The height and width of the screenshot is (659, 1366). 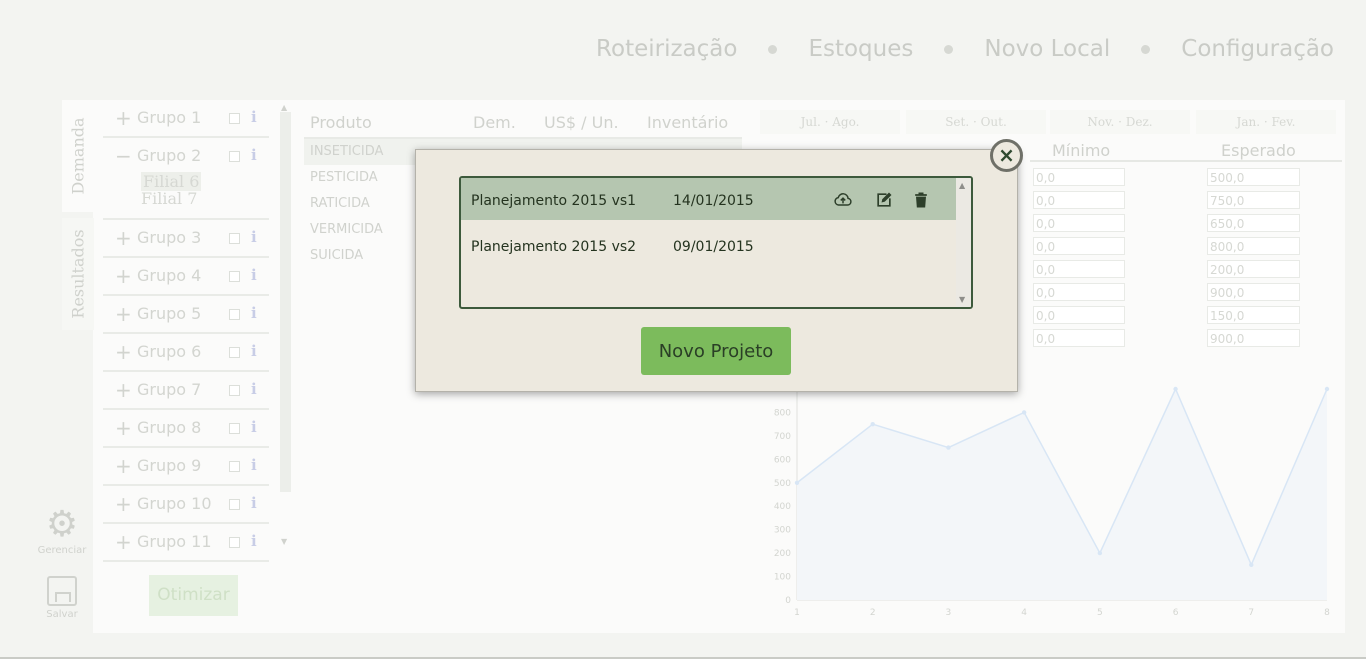 I want to click on esperado-input: 650,0, so click(x=1253, y=223).